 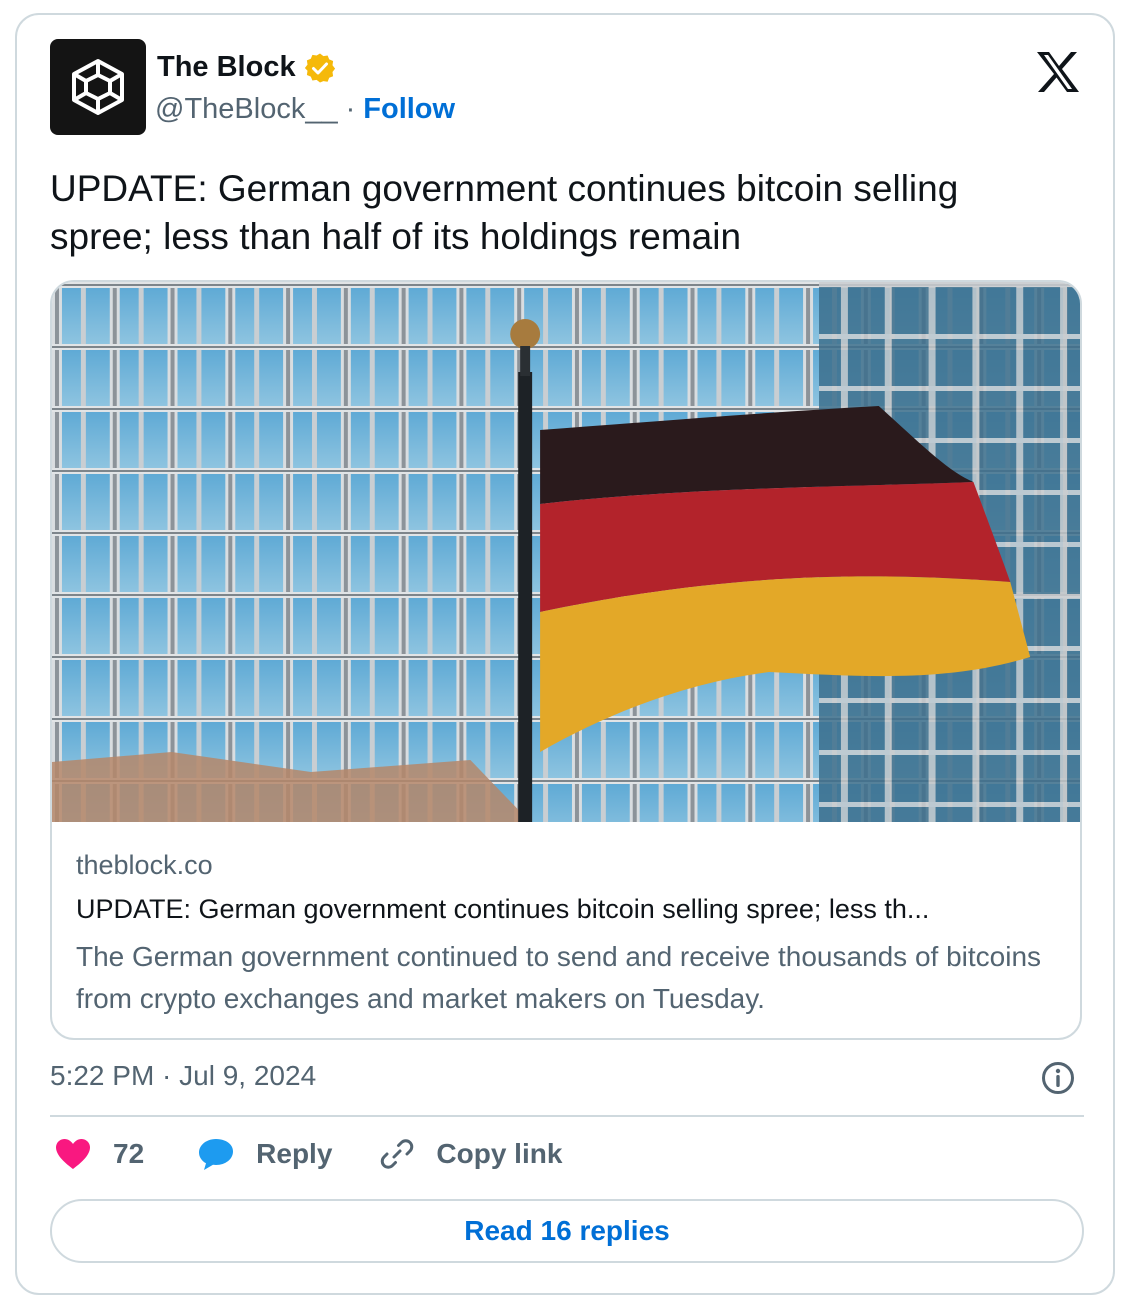 I want to click on verified-badge-icon, so click(x=319, y=67).